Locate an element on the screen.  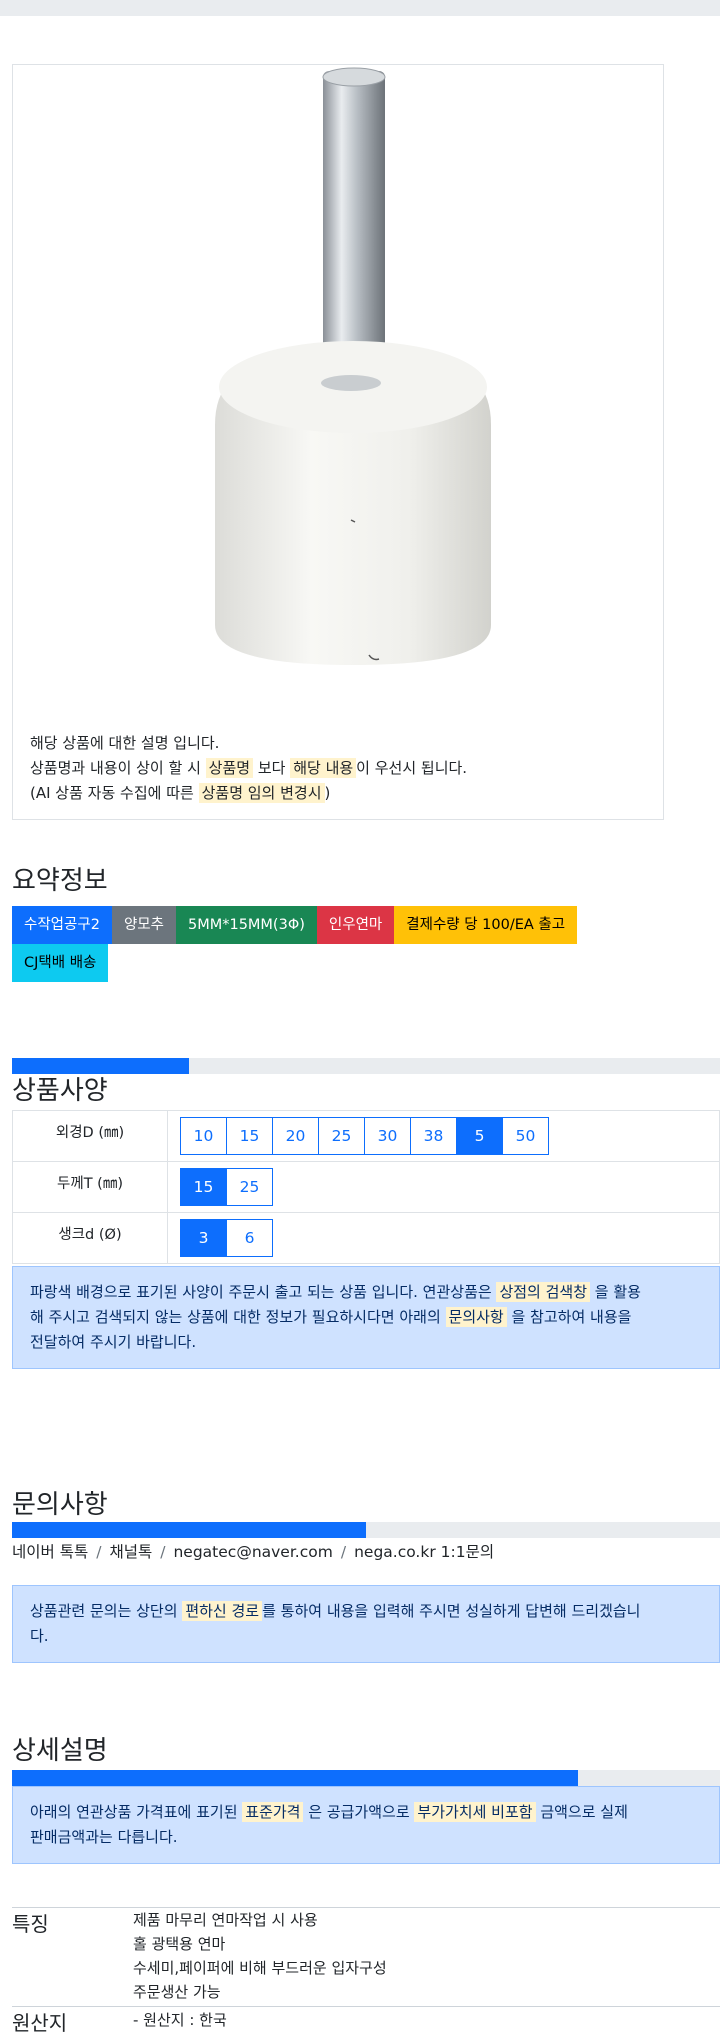
top-bar is located at coordinates (360, 8).